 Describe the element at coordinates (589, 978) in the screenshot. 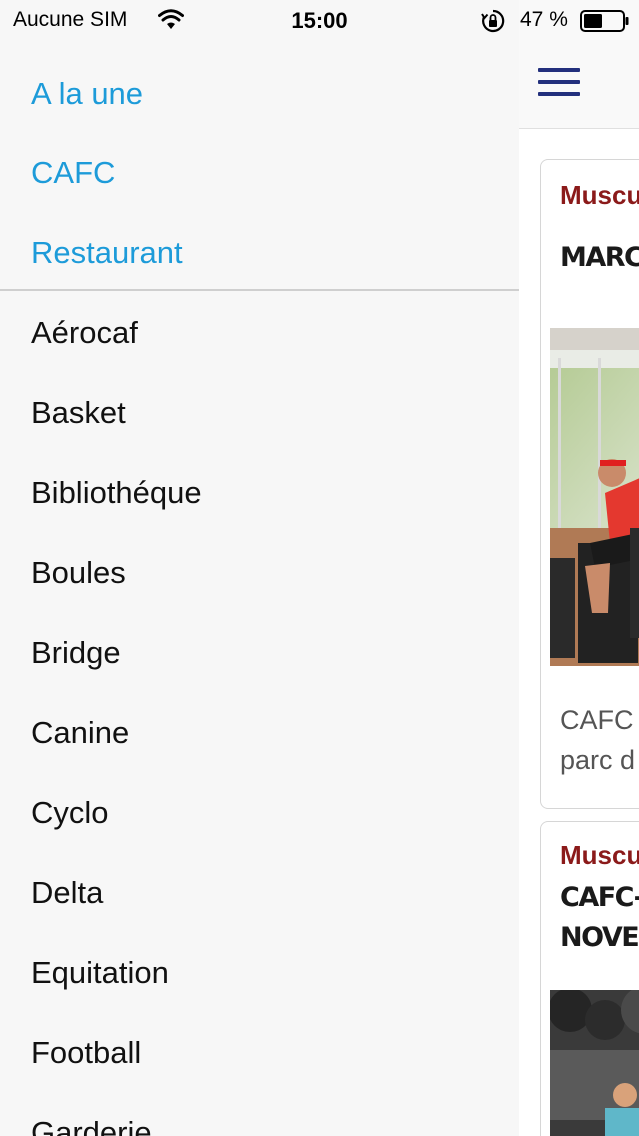

I see `article-card: Muscu CAFC-TH NOVEMB` at that location.